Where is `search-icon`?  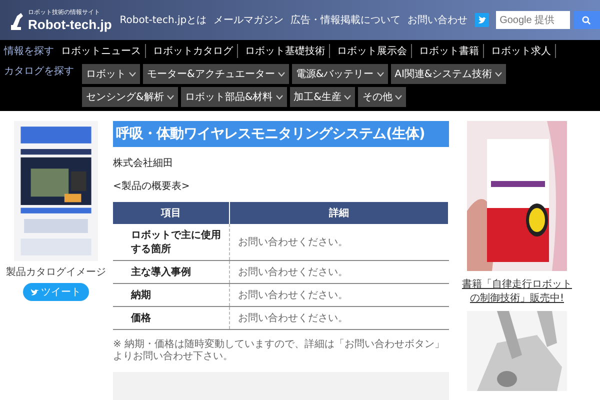
search-icon is located at coordinates (587, 20).